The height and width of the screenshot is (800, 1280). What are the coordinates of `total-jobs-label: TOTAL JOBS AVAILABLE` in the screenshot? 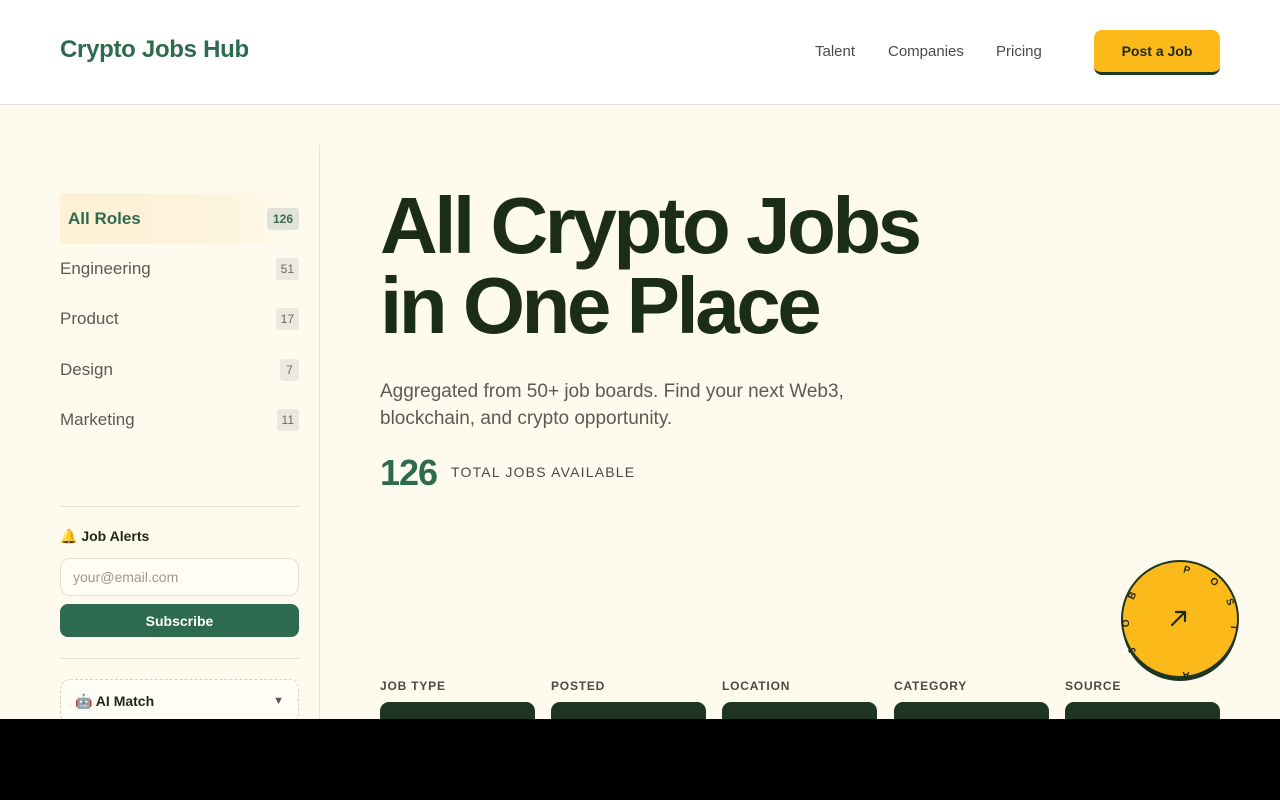 It's located at (543, 472).